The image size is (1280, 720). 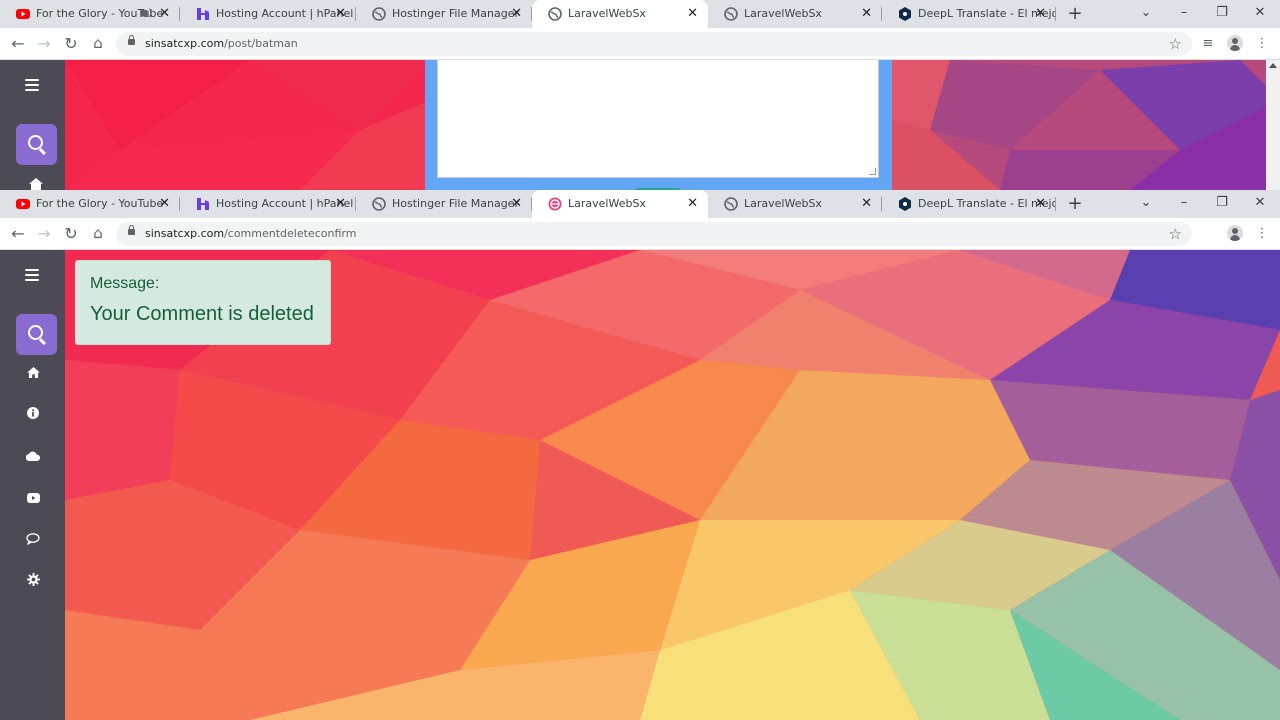 I want to click on sidebar-item-cloud, so click(x=33, y=458).